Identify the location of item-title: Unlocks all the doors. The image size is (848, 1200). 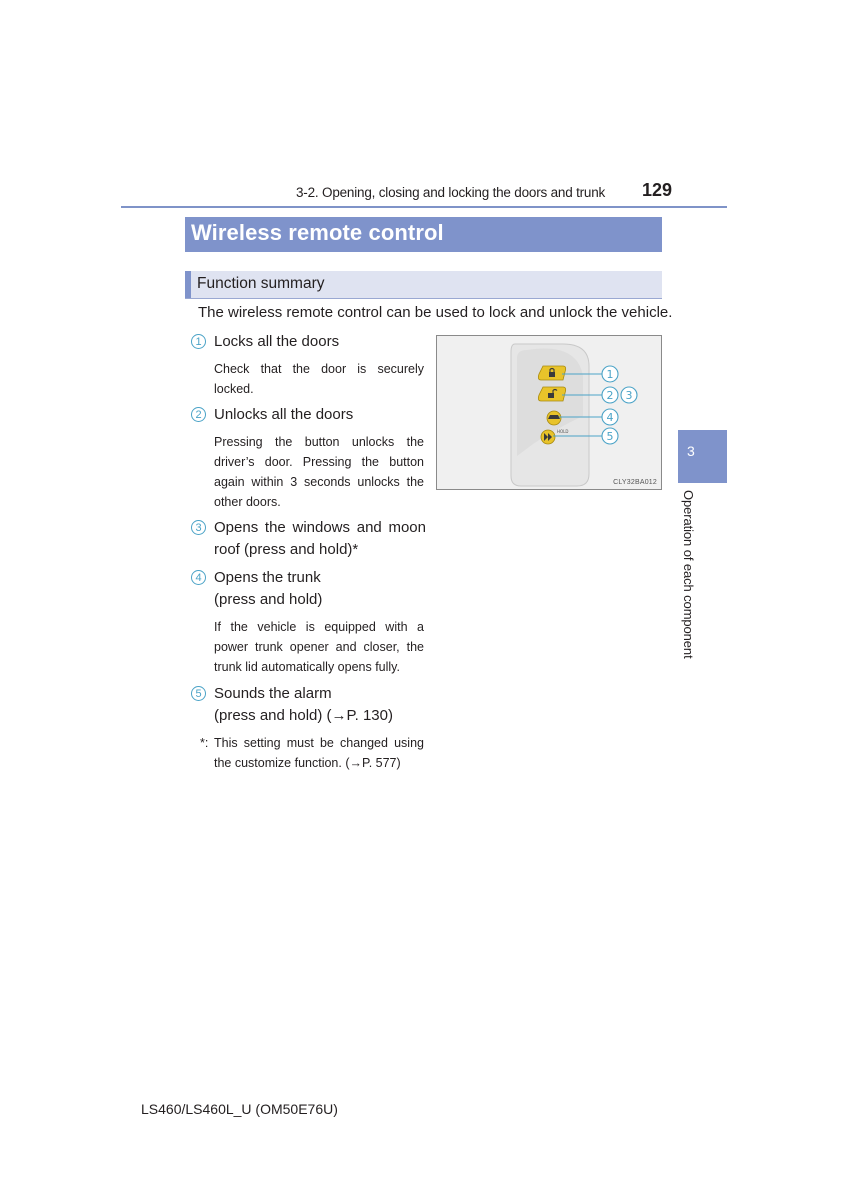
(284, 414).